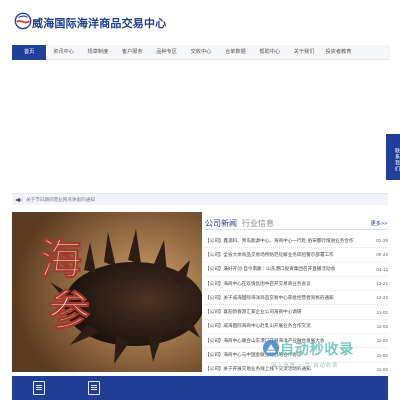 The height and width of the screenshot is (400, 400). I want to click on news-title: 【公司】关于威海国际海洋商品交易中心获批经营者资格的通知, so click(289, 298).